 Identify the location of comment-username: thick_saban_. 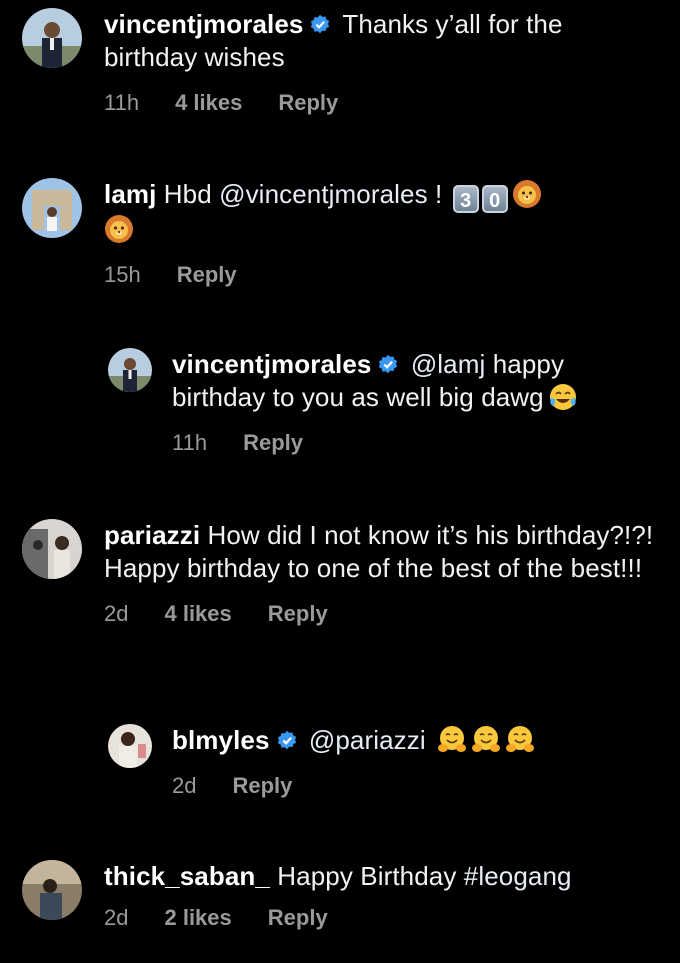
(187, 876).